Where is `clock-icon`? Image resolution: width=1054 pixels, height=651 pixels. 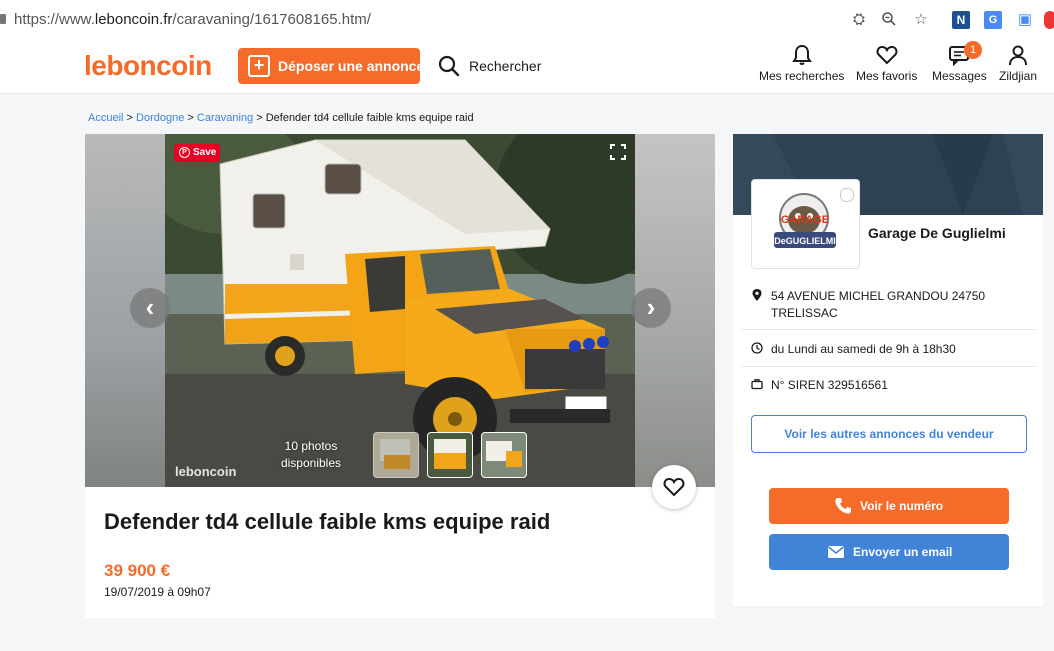
clock-icon is located at coordinates (757, 348).